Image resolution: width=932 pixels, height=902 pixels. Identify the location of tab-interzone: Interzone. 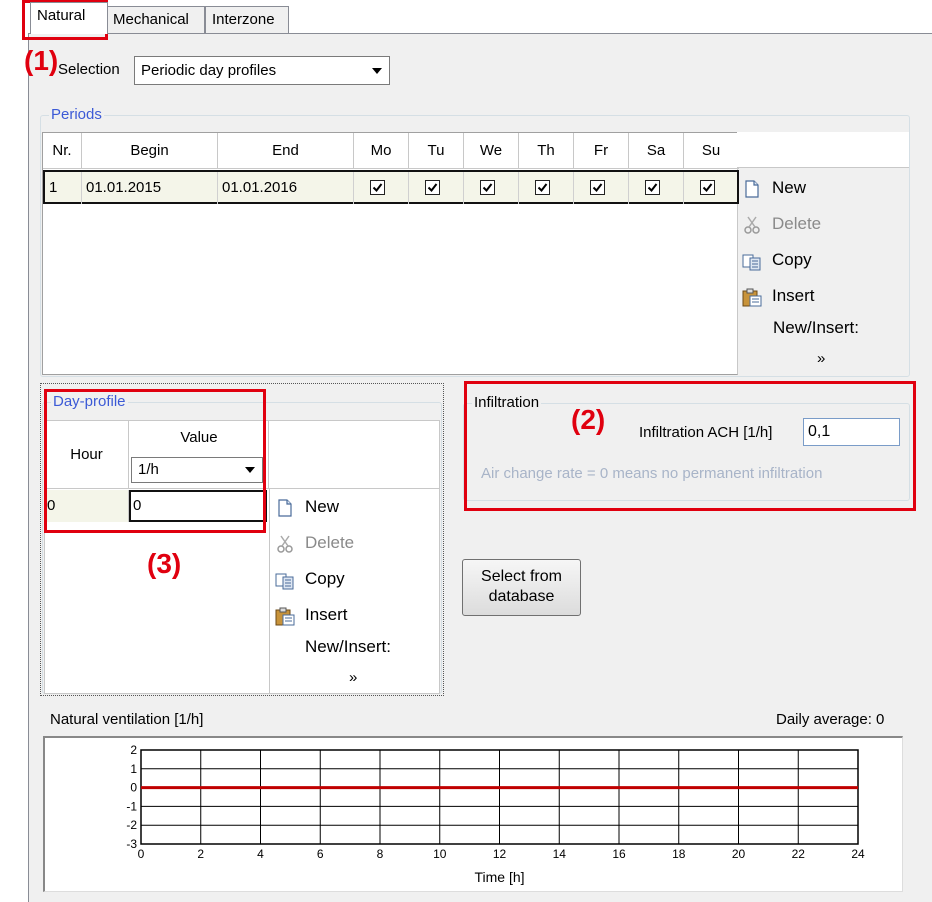
(247, 20).